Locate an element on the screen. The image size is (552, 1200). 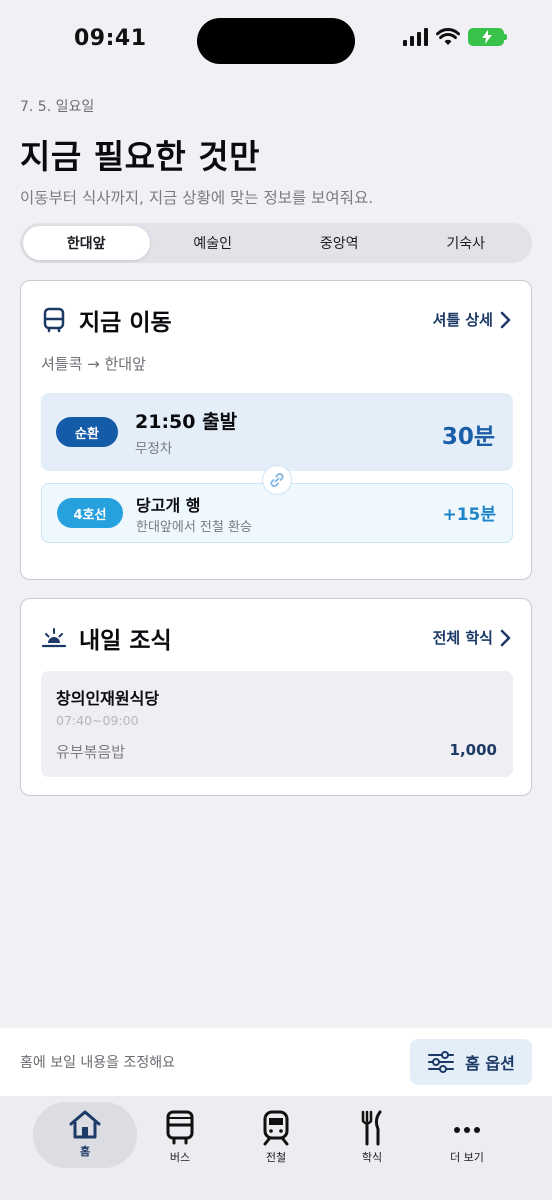
page-title: 지금 필요한 것만 is located at coordinates (140, 156).